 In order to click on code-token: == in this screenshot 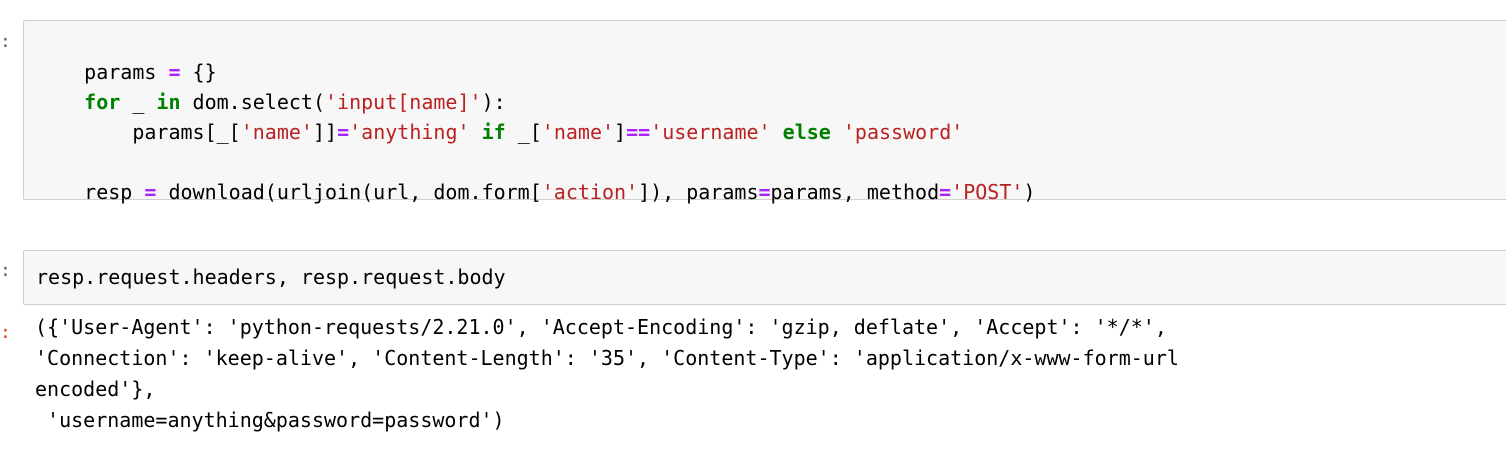, I will do `click(638, 132)`.